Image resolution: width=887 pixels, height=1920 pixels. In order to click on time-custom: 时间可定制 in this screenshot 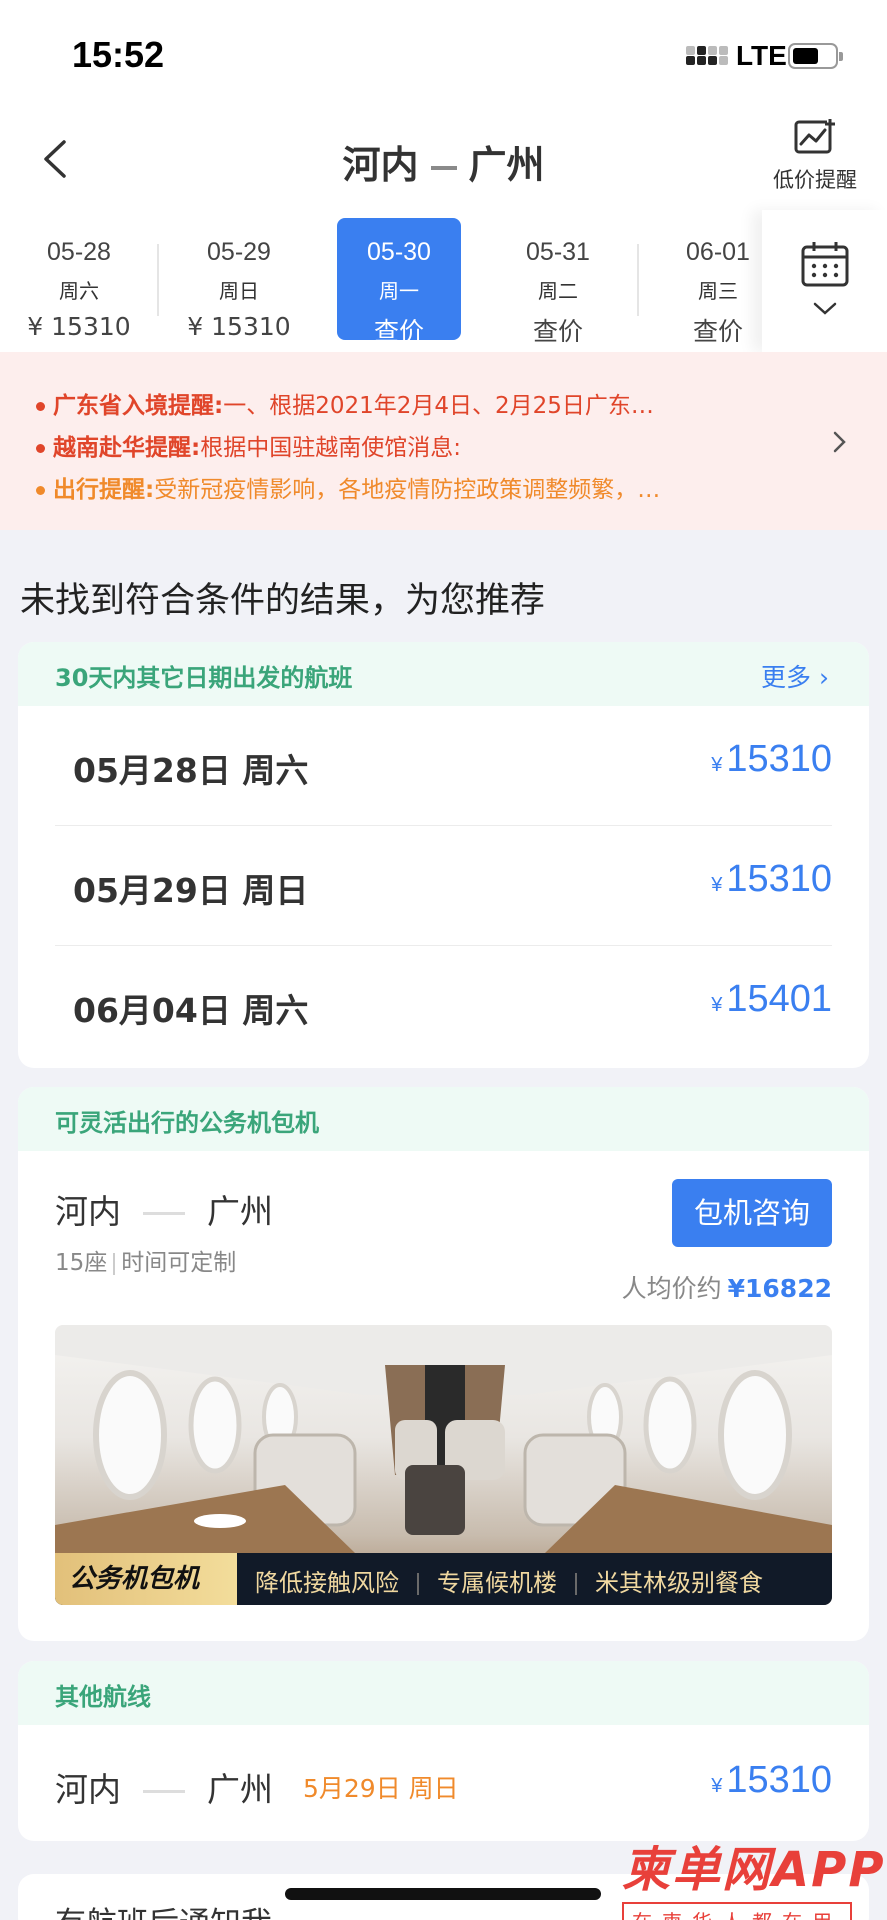, I will do `click(179, 1263)`.